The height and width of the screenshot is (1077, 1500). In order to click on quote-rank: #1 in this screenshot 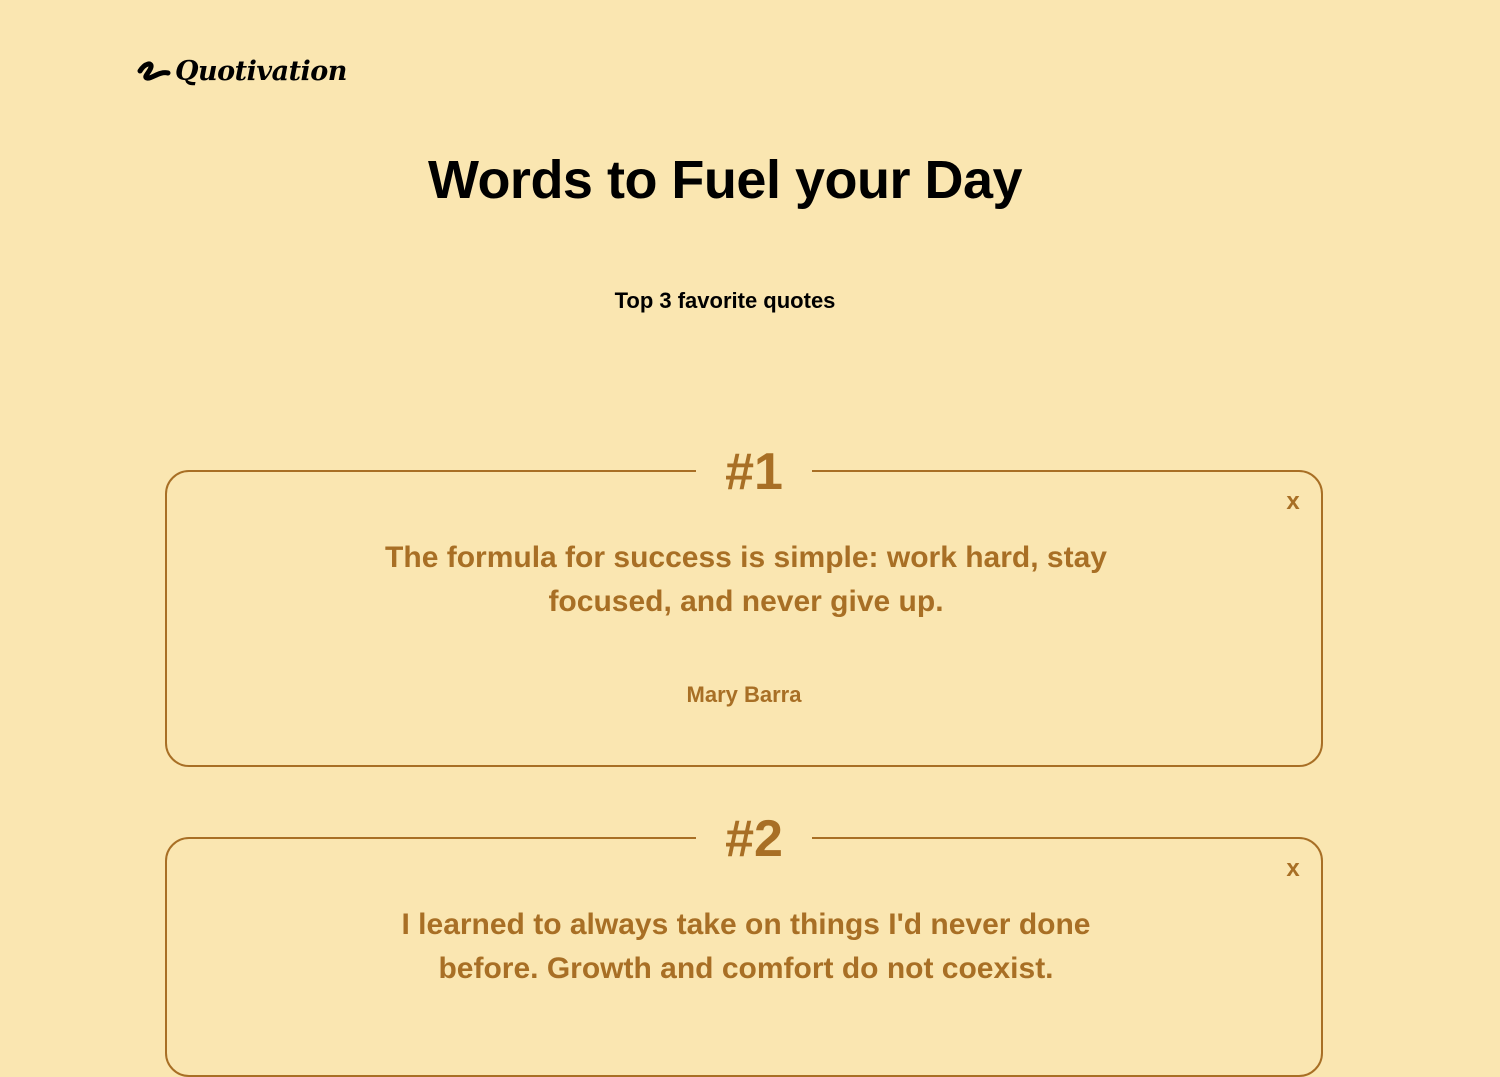, I will do `click(754, 472)`.